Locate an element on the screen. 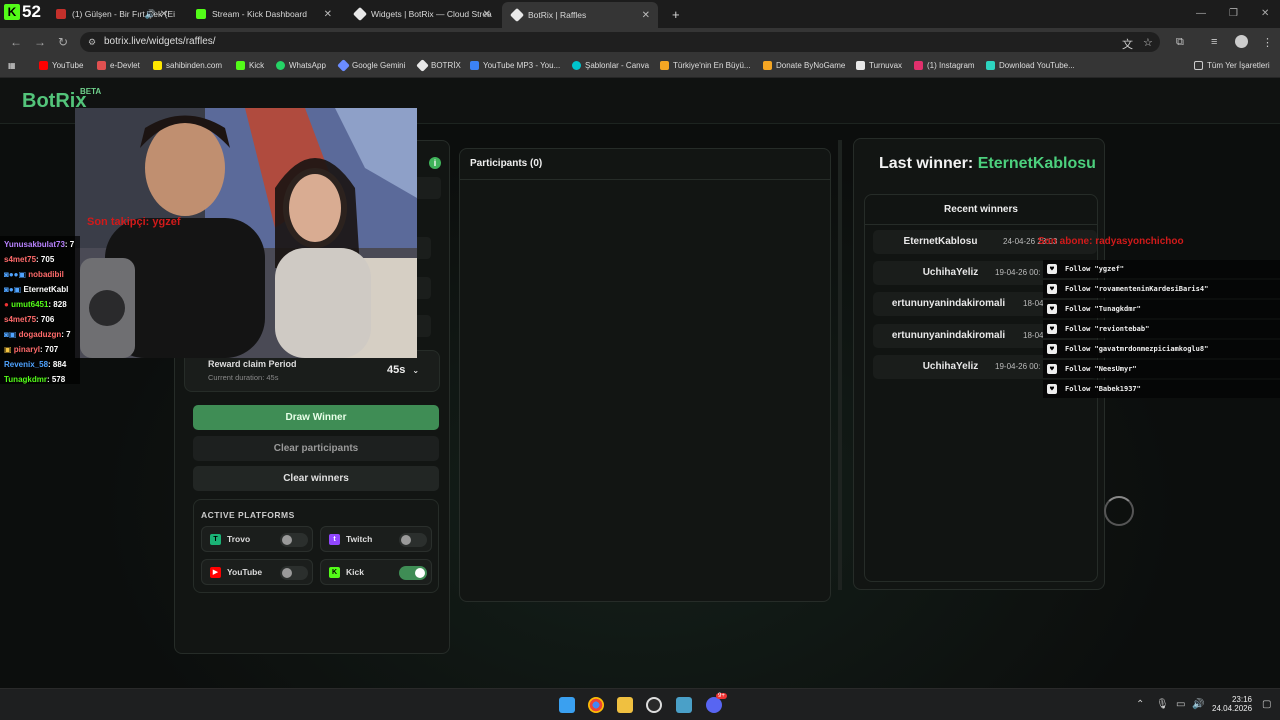  reading-list-icon: ≡ is located at coordinates (1214, 42).